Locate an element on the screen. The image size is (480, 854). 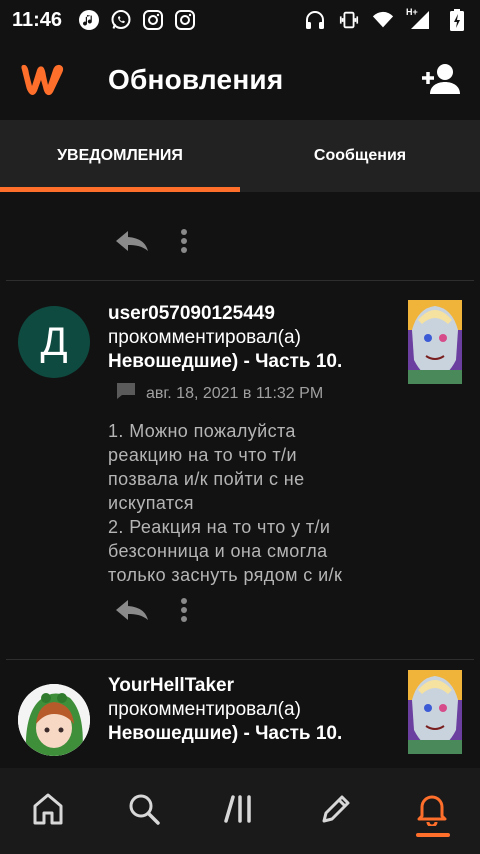
add-user-icon is located at coordinates (440, 80).